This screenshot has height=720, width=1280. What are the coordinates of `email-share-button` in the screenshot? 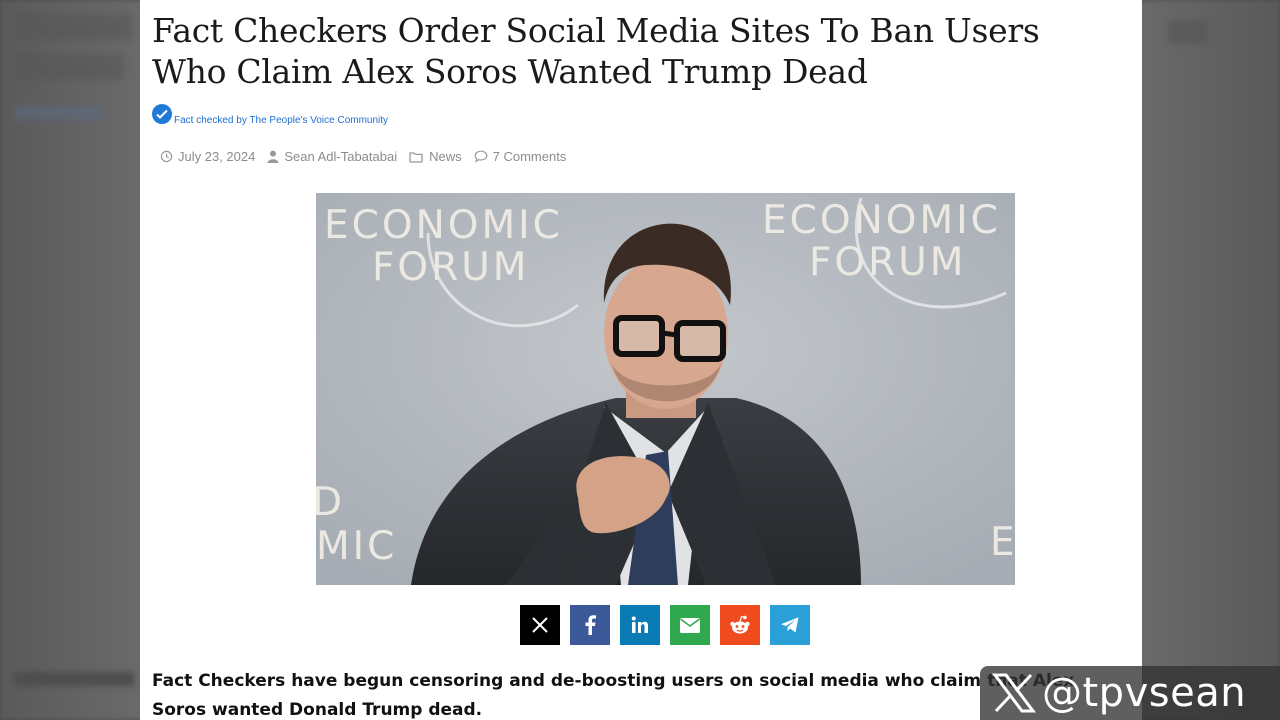 It's located at (690, 625).